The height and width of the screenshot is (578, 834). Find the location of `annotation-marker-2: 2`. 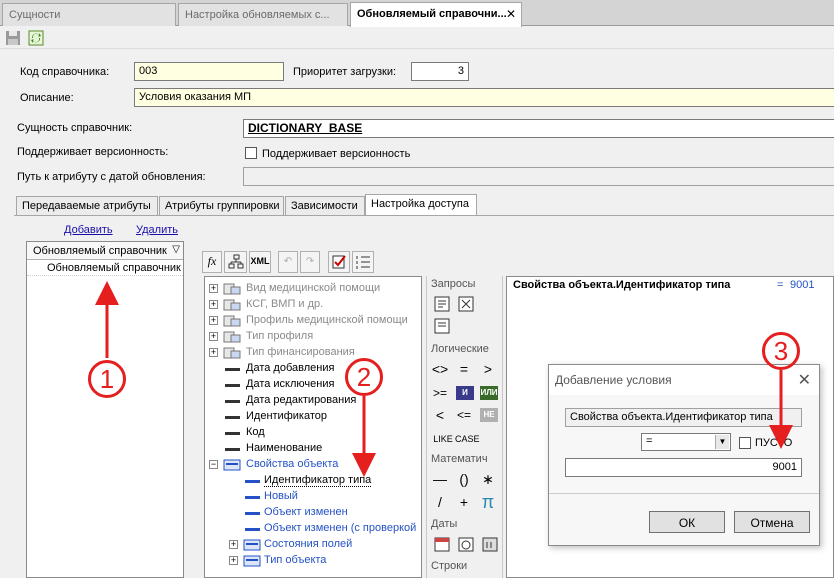

annotation-marker-2: 2 is located at coordinates (364, 377).